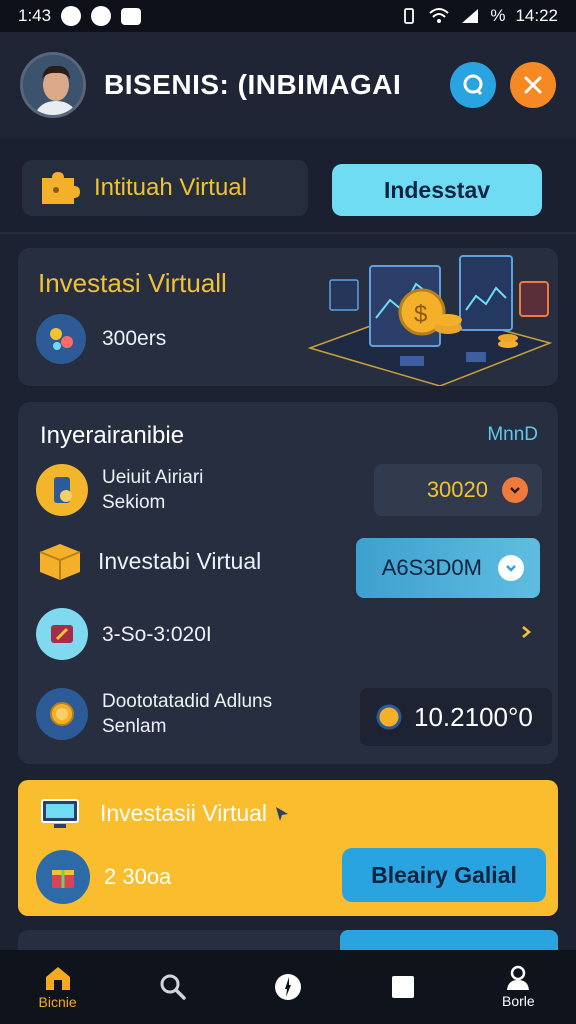  I want to click on messenger-icon, so click(101, 16).